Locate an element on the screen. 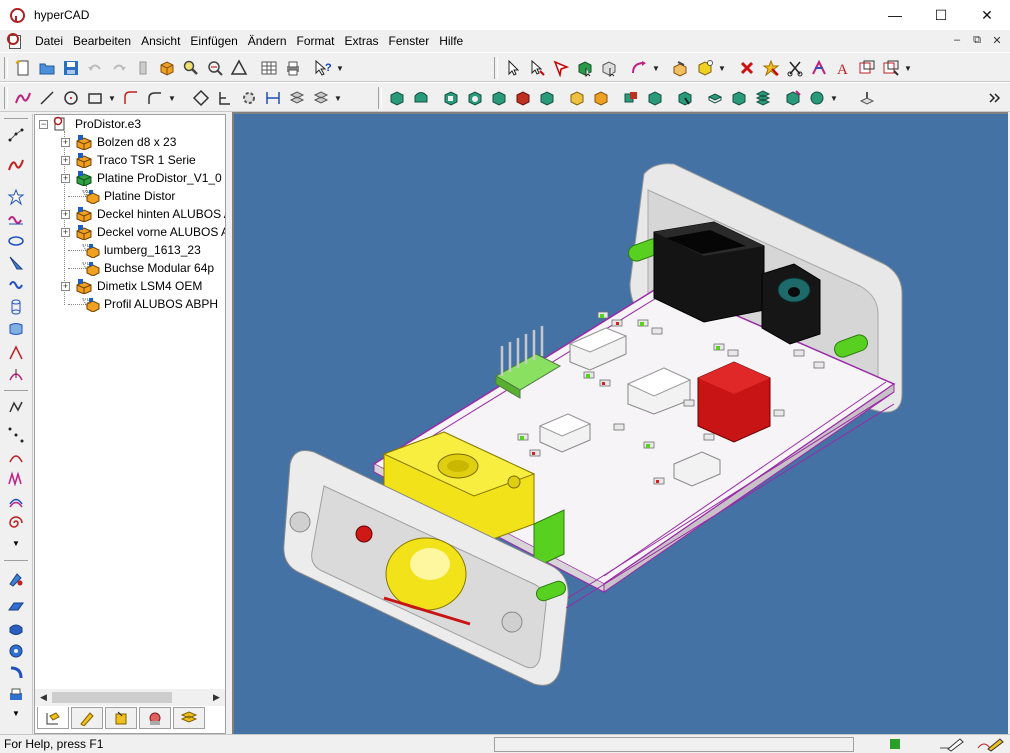 The width and height of the screenshot is (1010, 753). hand-icon is located at coordinates (867, 98).